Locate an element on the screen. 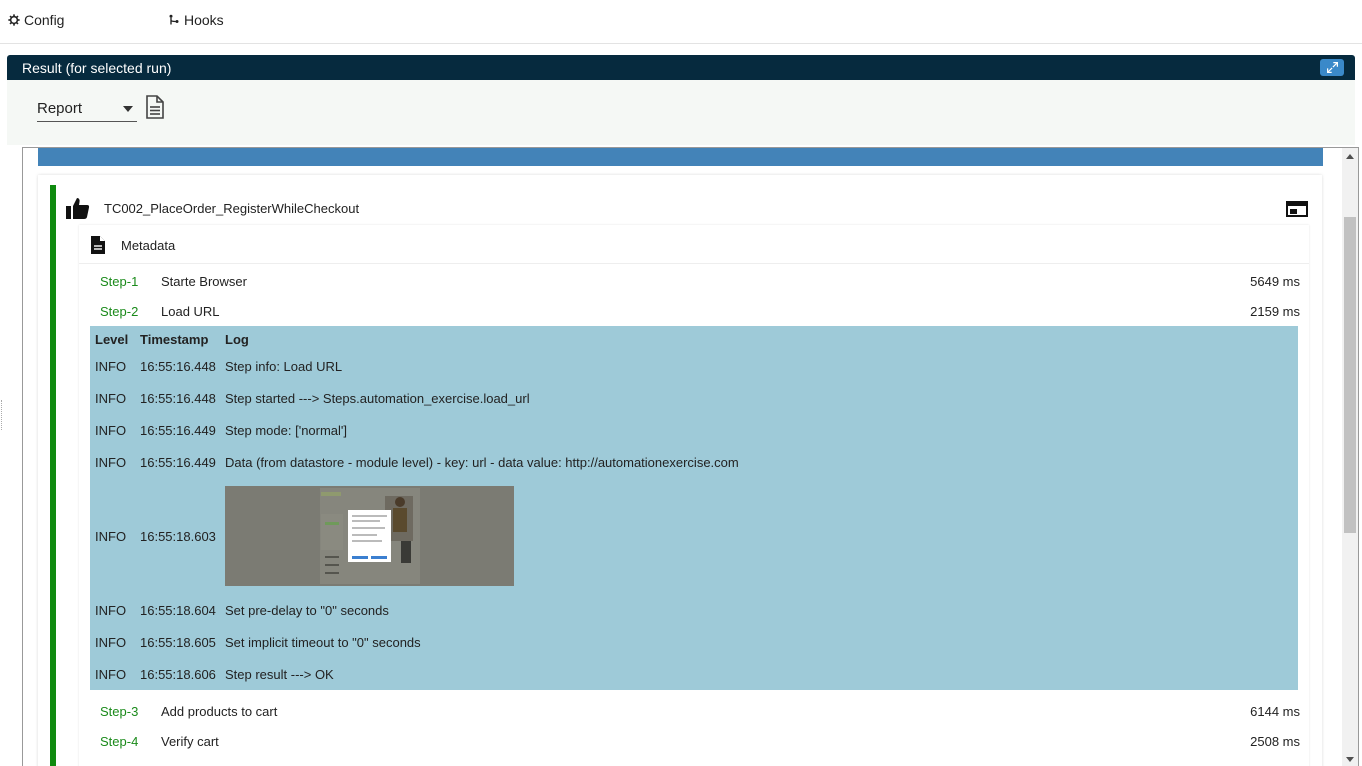  log-row: INFO 16:55:16.448 Step info: Load URL is located at coordinates (694, 369).